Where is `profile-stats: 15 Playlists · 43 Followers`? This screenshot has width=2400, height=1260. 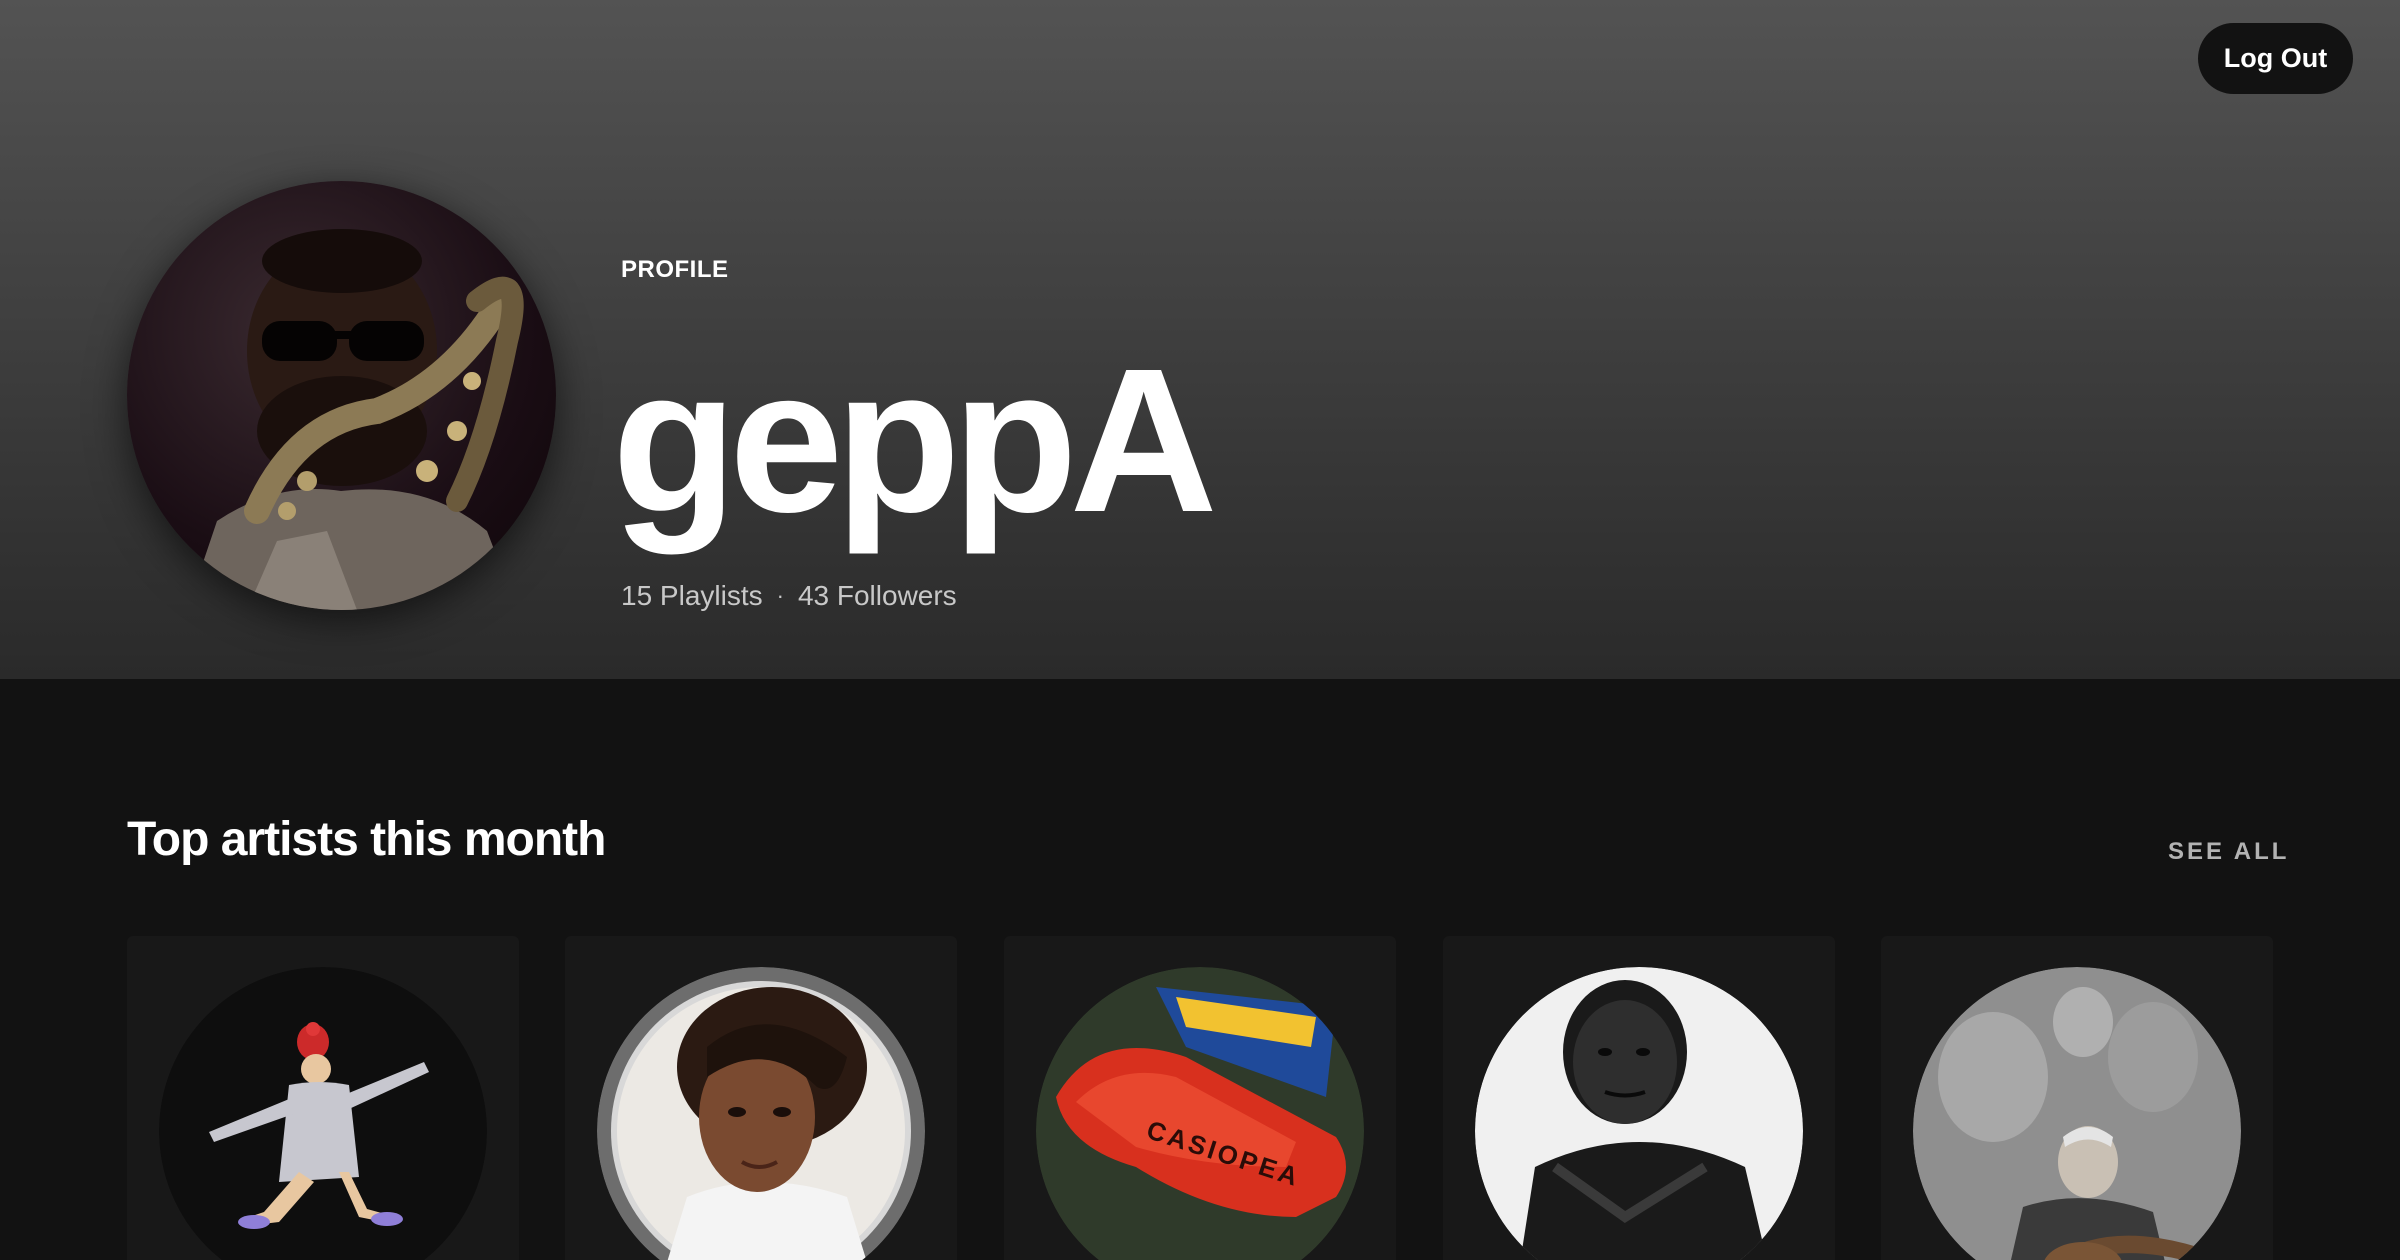
profile-stats: 15 Playlists · 43 Followers is located at coordinates (789, 596).